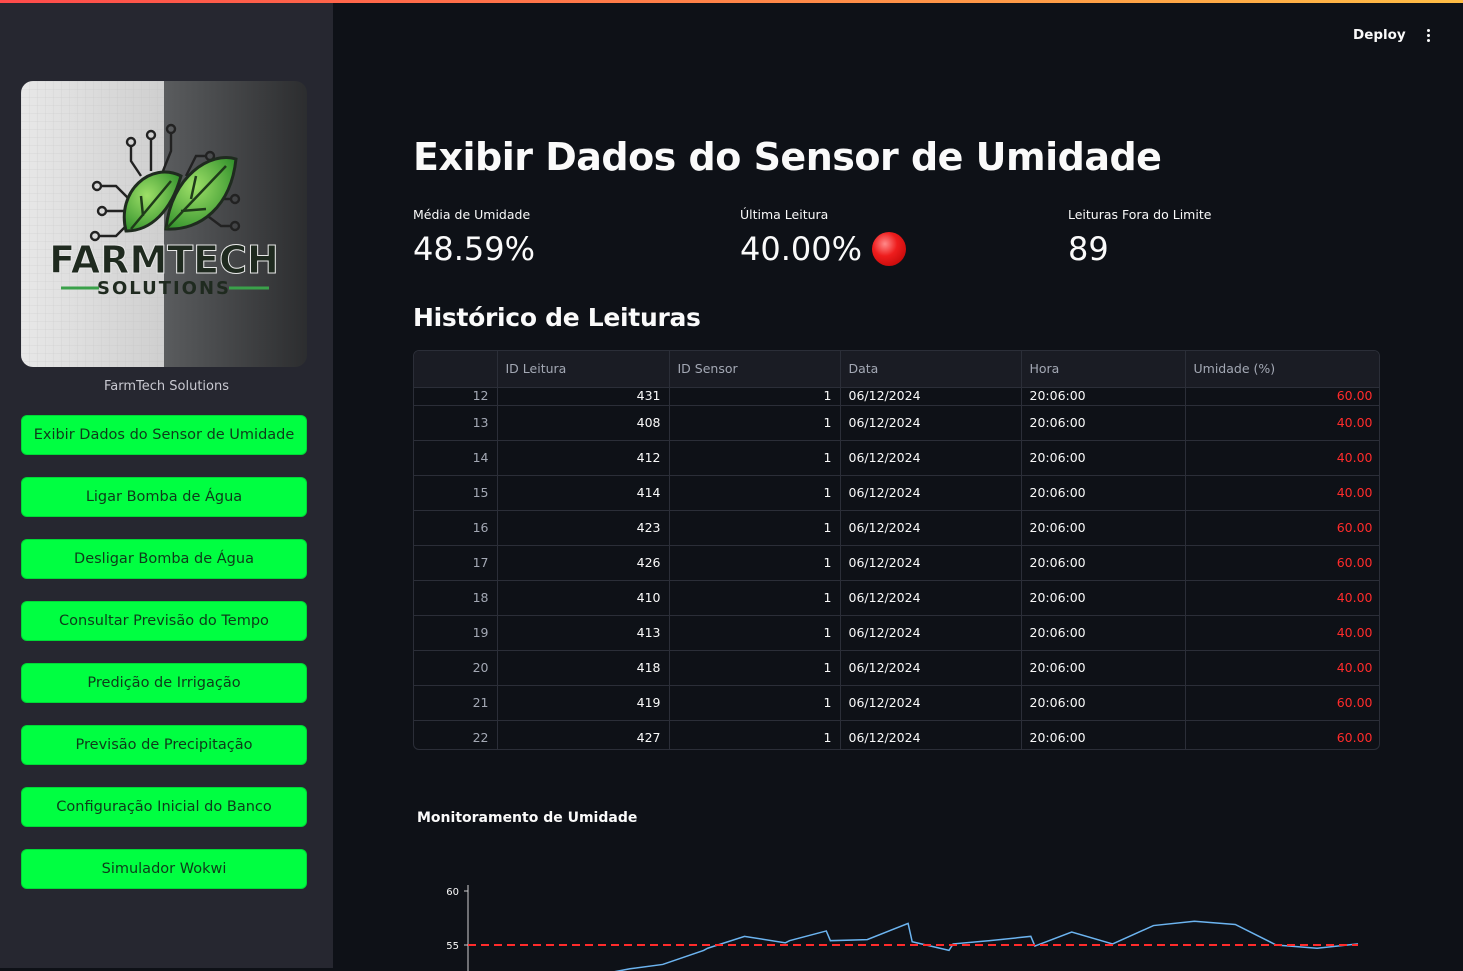  Describe the element at coordinates (755, 369) in the screenshot. I see `column-header: ID Sensor` at that location.